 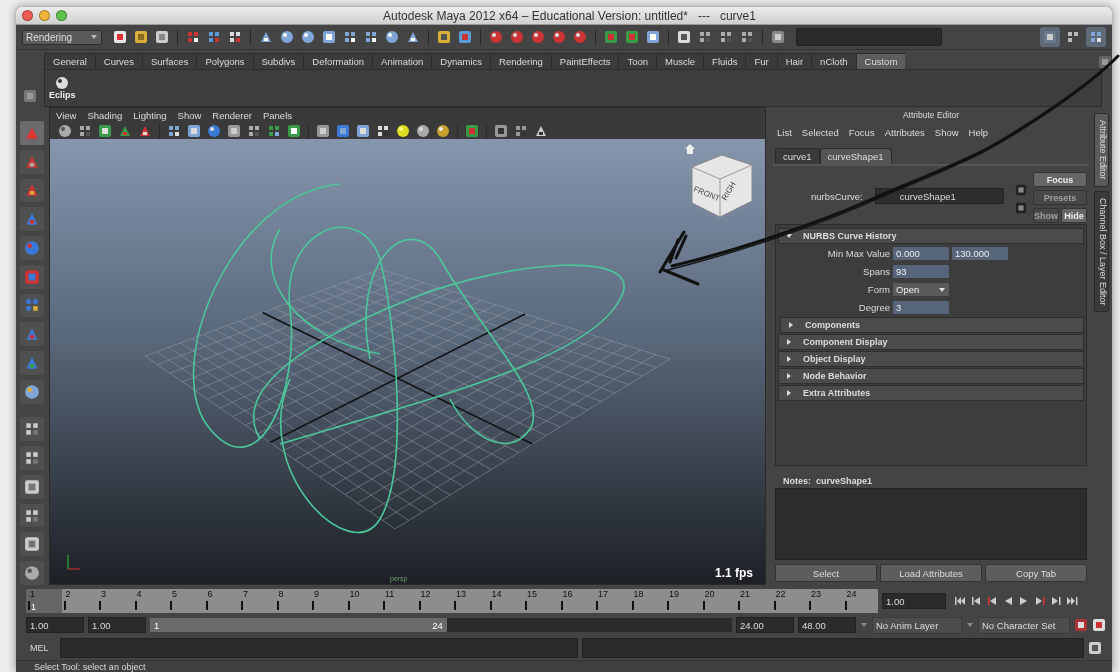 I want to click on current-frame: 1, so click(x=33, y=607).